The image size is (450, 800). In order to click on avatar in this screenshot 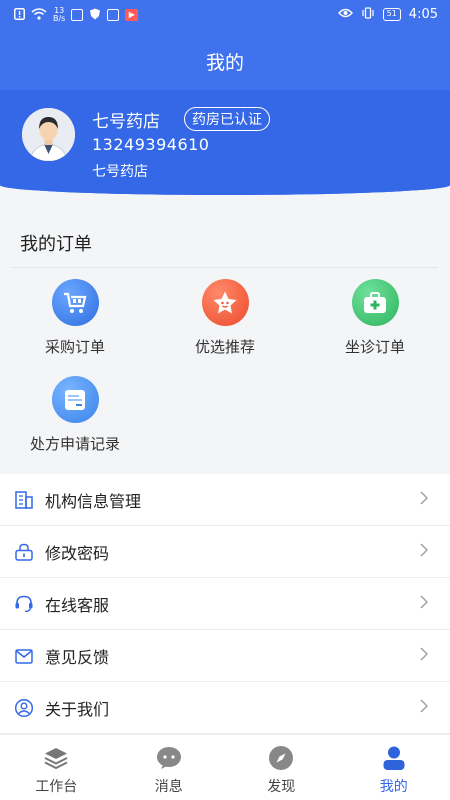, I will do `click(48, 134)`.